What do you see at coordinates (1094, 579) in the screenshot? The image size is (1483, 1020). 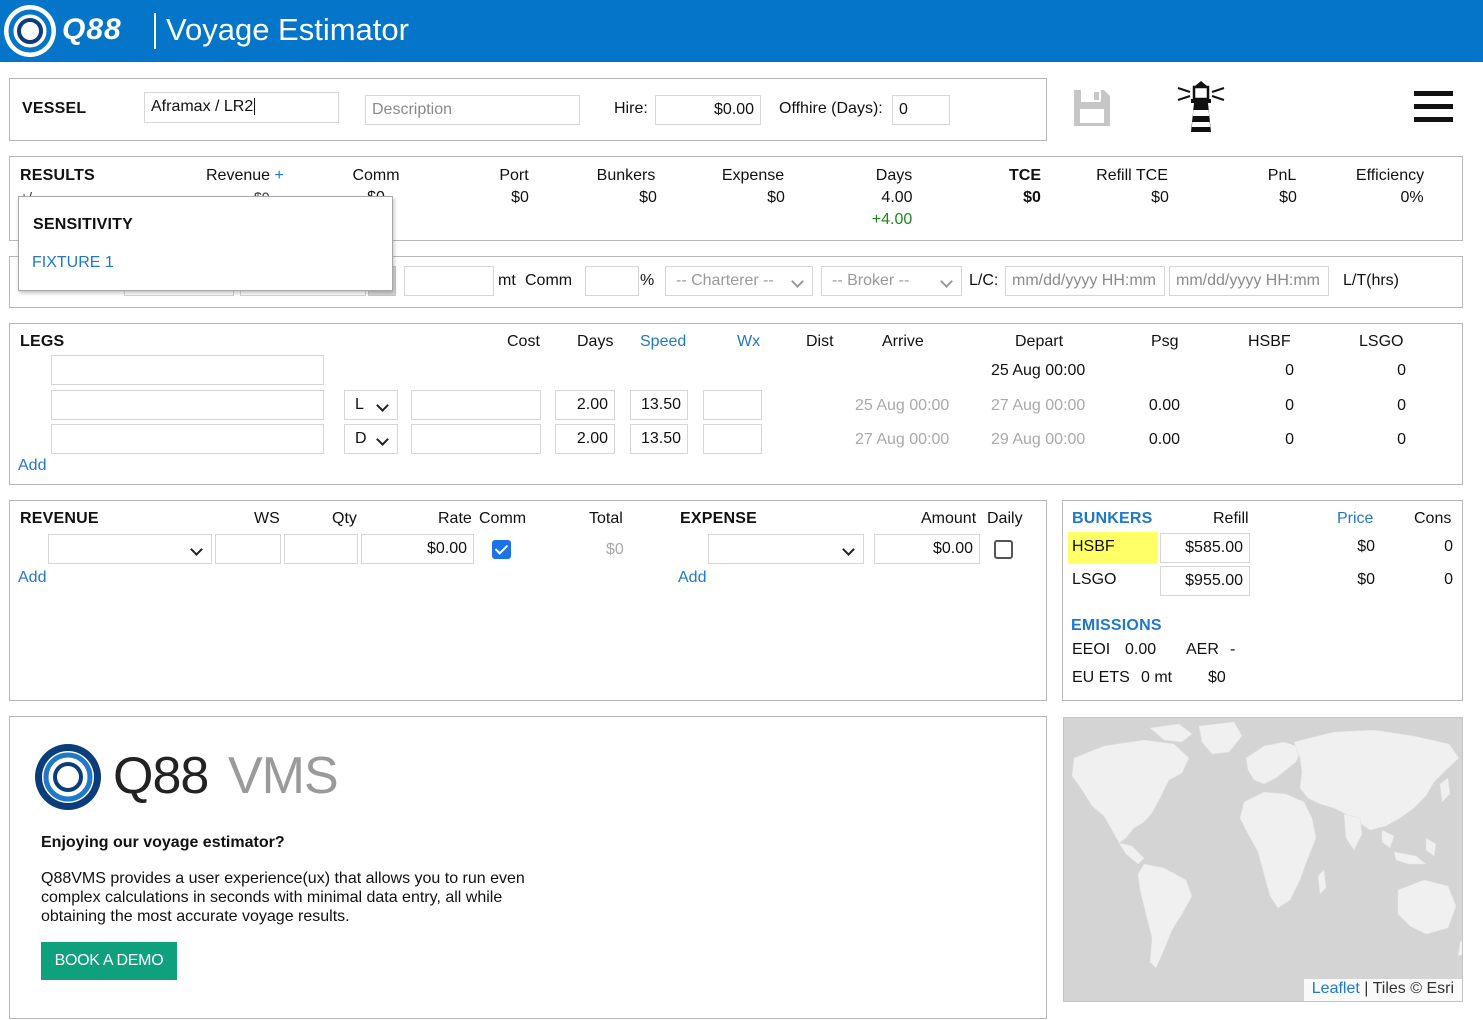 I see `bunker-name: LSGO` at bounding box center [1094, 579].